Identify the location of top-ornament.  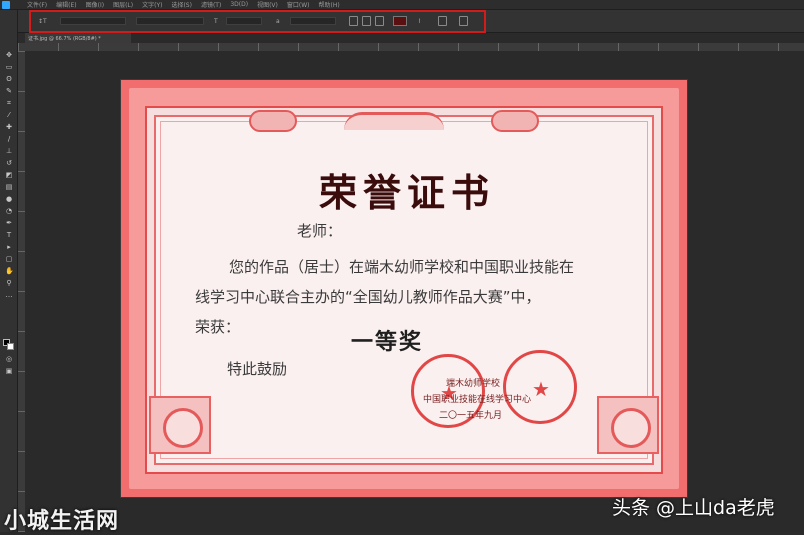
(394, 121).